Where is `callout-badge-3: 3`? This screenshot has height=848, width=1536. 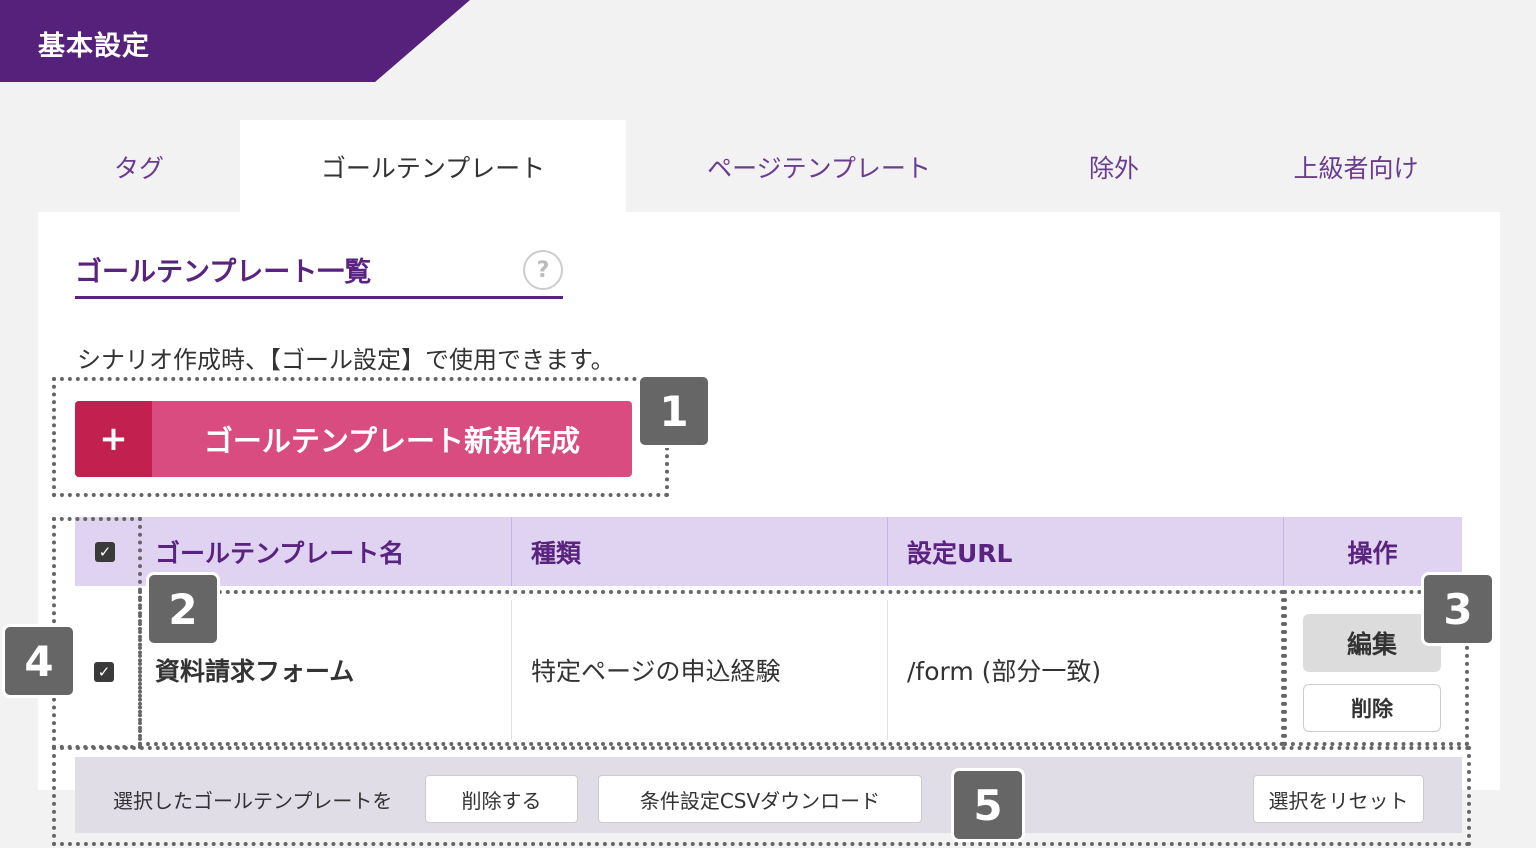
callout-badge-3: 3 is located at coordinates (1458, 609).